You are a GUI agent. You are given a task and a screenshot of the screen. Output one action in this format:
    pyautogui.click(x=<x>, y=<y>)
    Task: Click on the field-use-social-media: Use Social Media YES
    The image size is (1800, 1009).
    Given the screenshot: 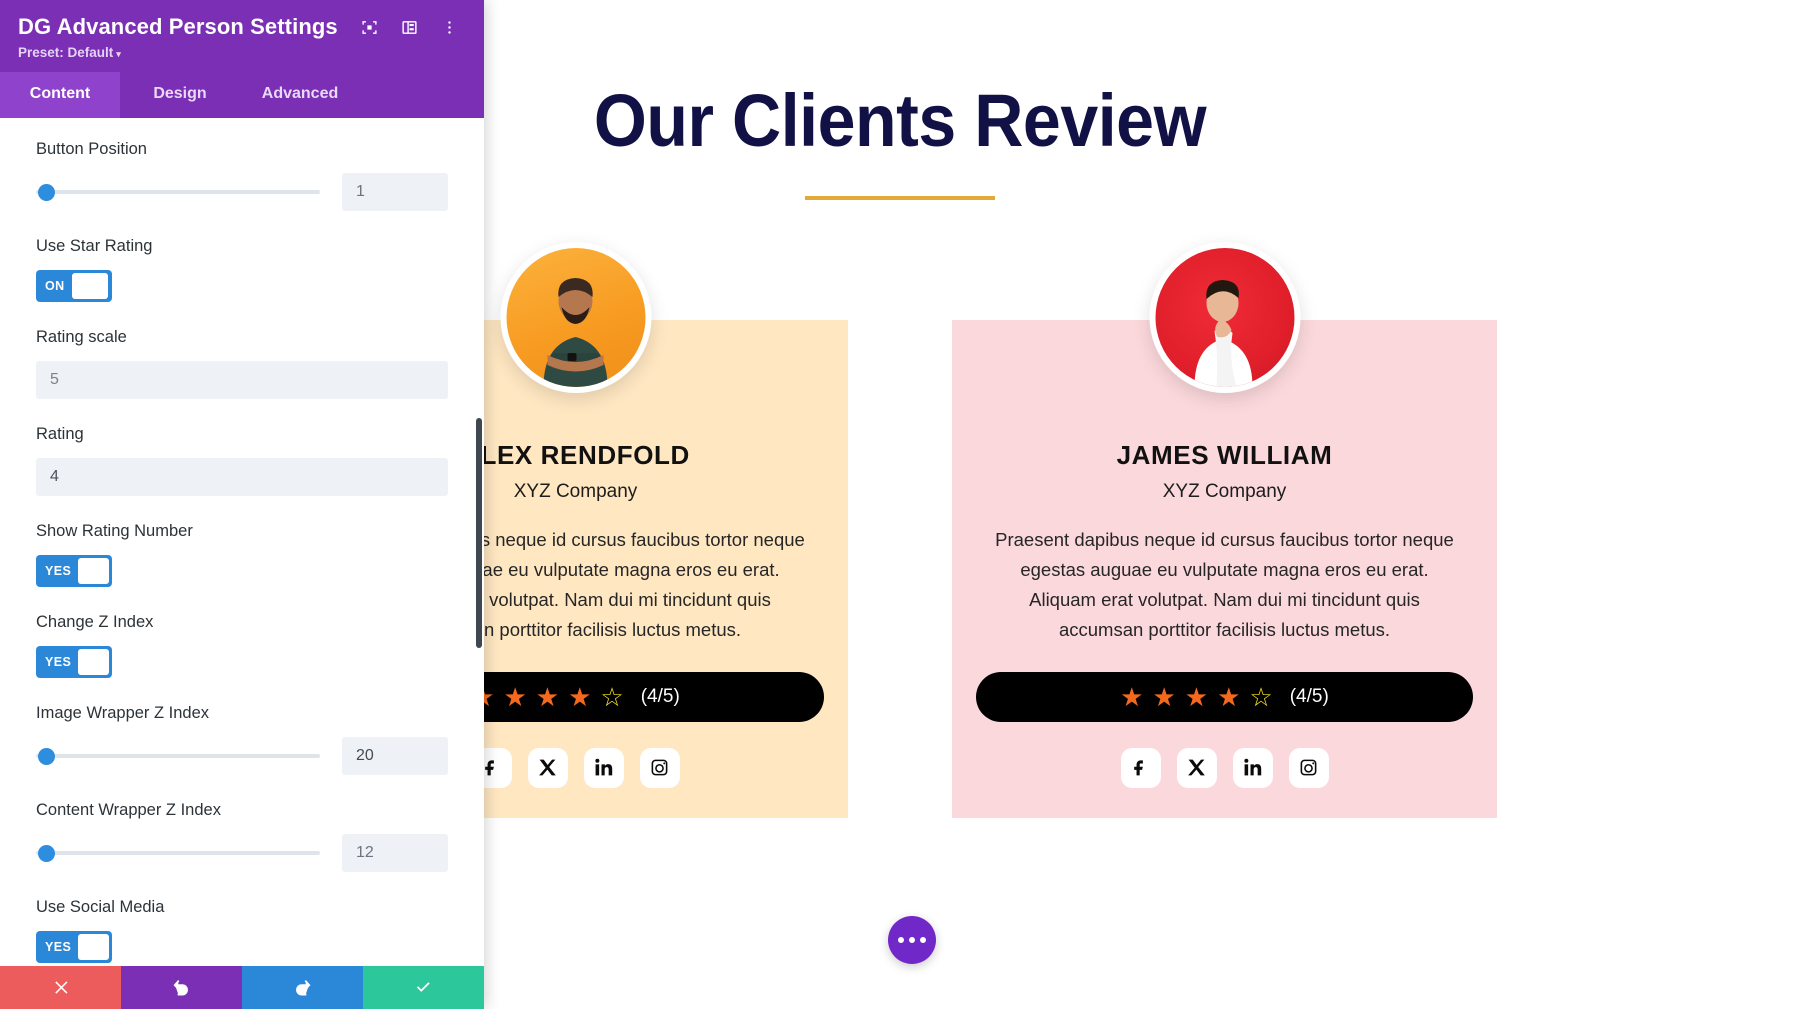 What is the action you would take?
    pyautogui.click(x=242, y=930)
    